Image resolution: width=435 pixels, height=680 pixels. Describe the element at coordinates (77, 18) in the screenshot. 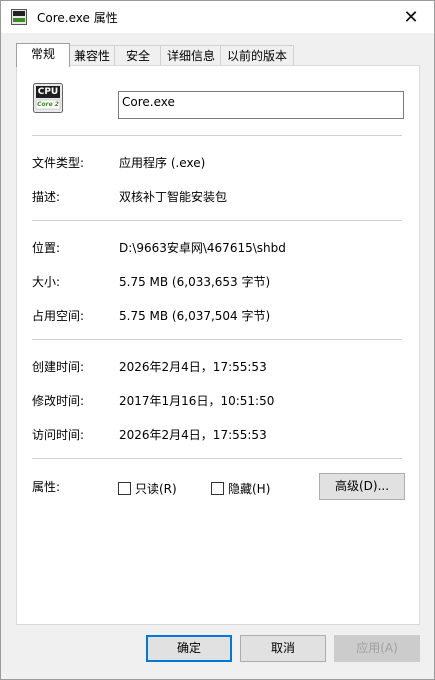

I see `window-title: Core.exe 属性` at that location.